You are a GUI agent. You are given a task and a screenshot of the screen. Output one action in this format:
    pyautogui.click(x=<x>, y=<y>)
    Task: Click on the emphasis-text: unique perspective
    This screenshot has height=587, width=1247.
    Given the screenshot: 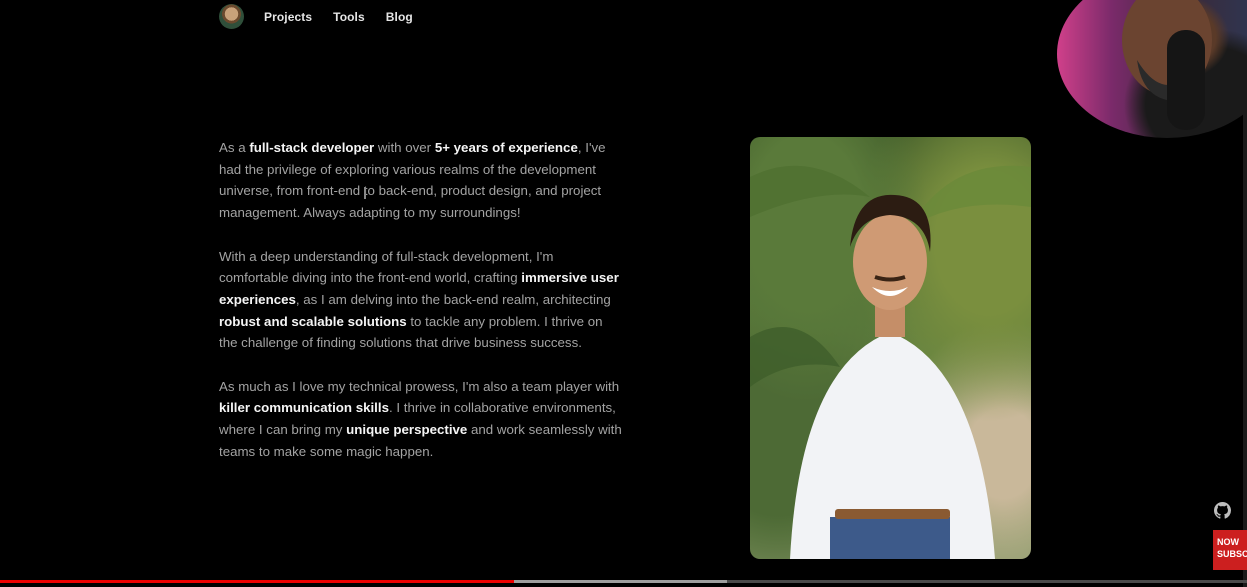 What is the action you would take?
    pyautogui.click(x=407, y=430)
    